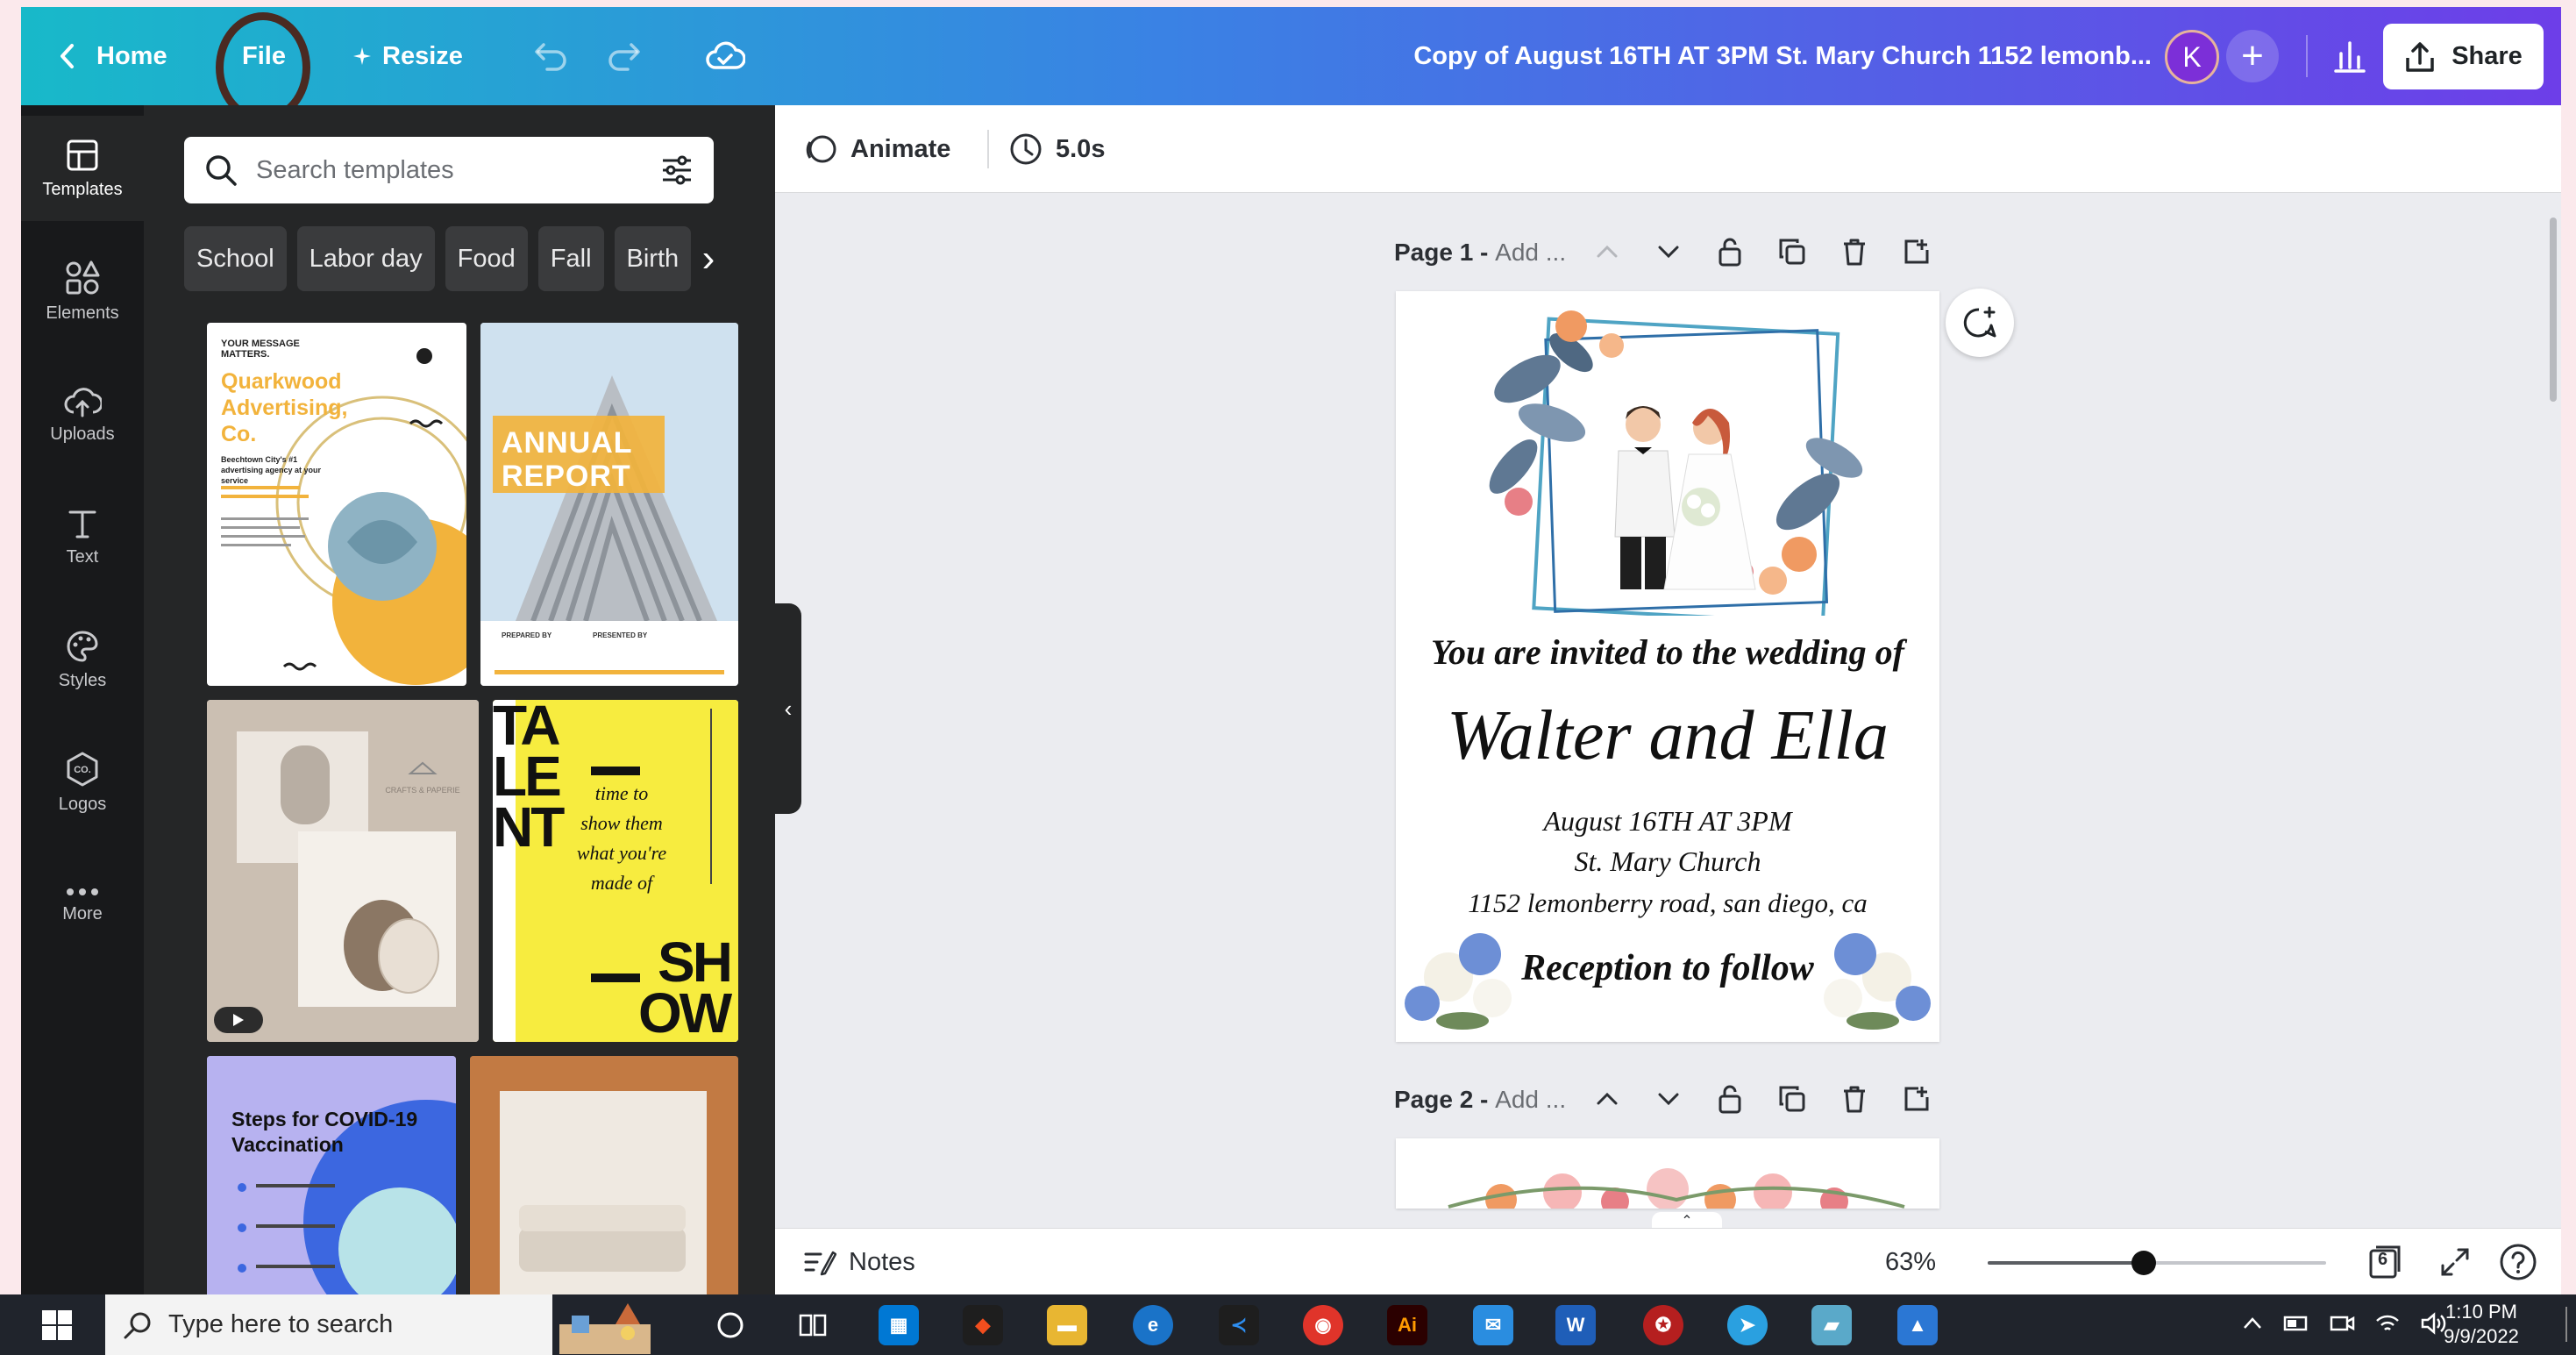  What do you see at coordinates (331, 1175) in the screenshot?
I see `template-thumb-covid: Steps for COVID-19 Vaccination` at bounding box center [331, 1175].